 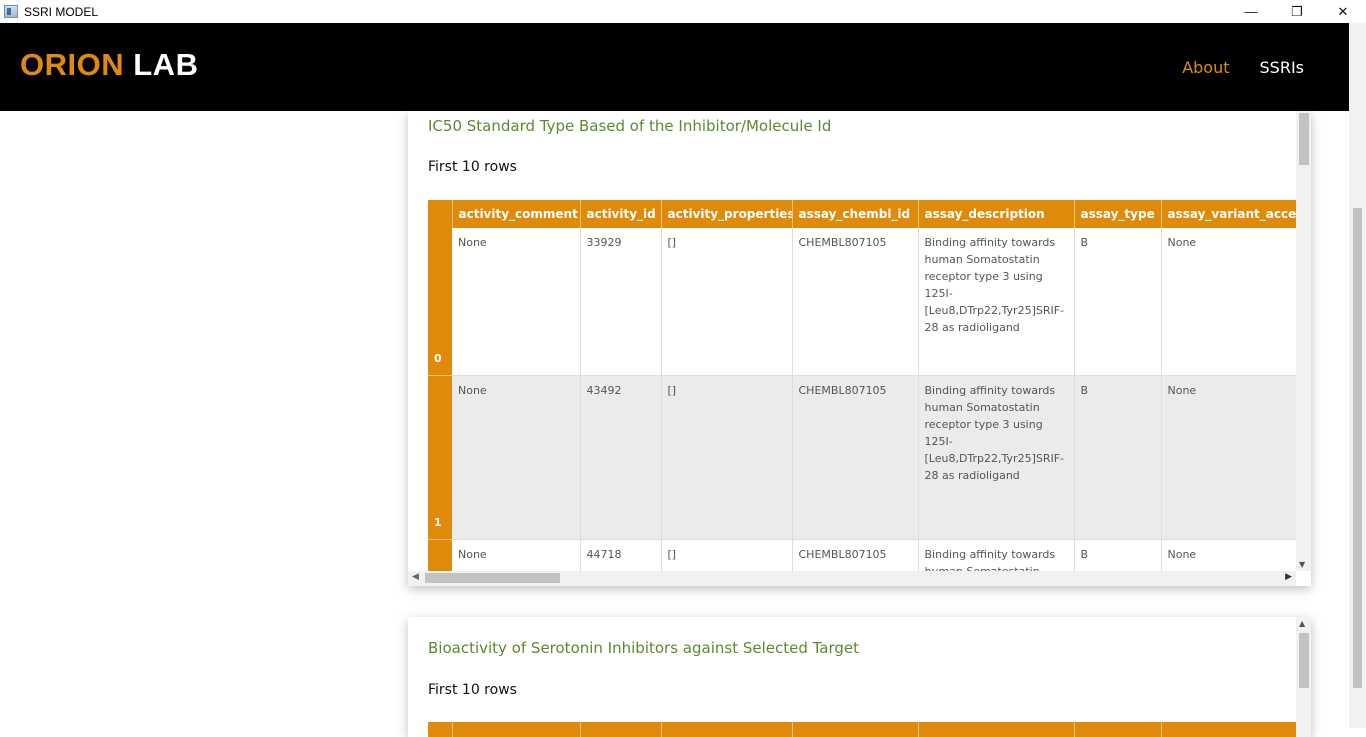 What do you see at coordinates (1357, 448) in the screenshot?
I see `page-scrollbar-thumb` at bounding box center [1357, 448].